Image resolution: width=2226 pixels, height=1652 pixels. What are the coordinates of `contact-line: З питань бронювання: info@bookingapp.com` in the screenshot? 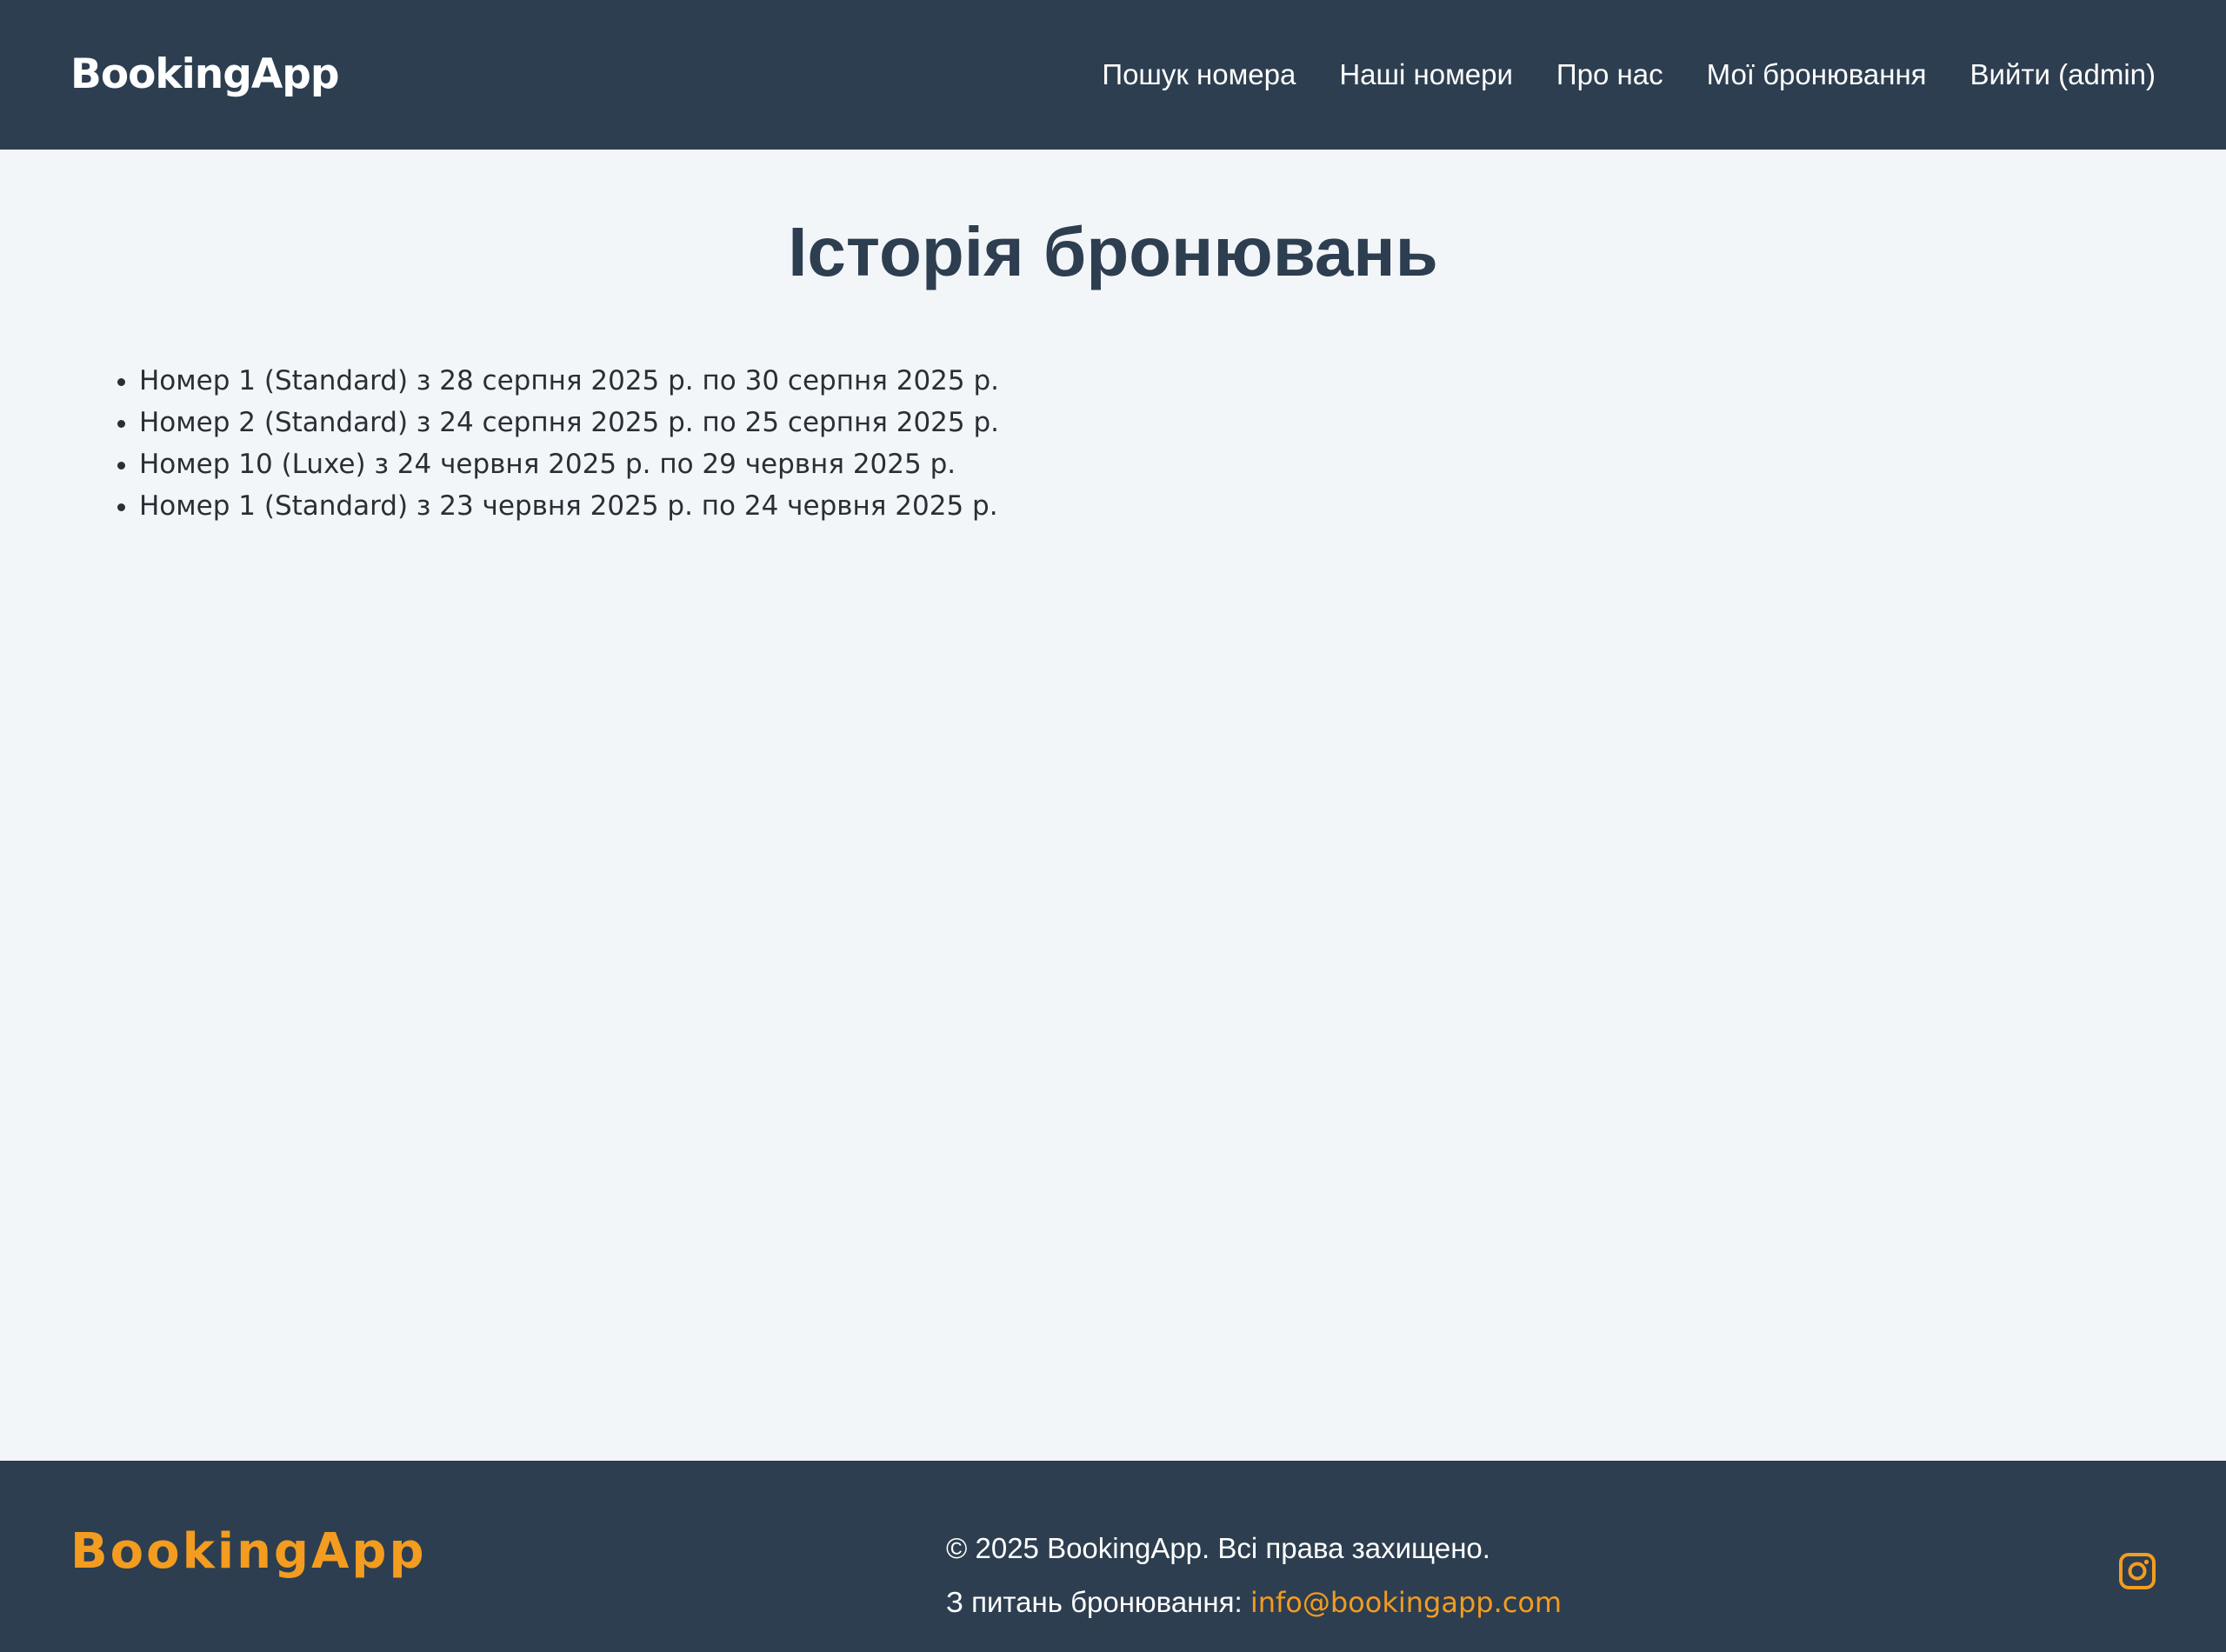 It's located at (1254, 1602).